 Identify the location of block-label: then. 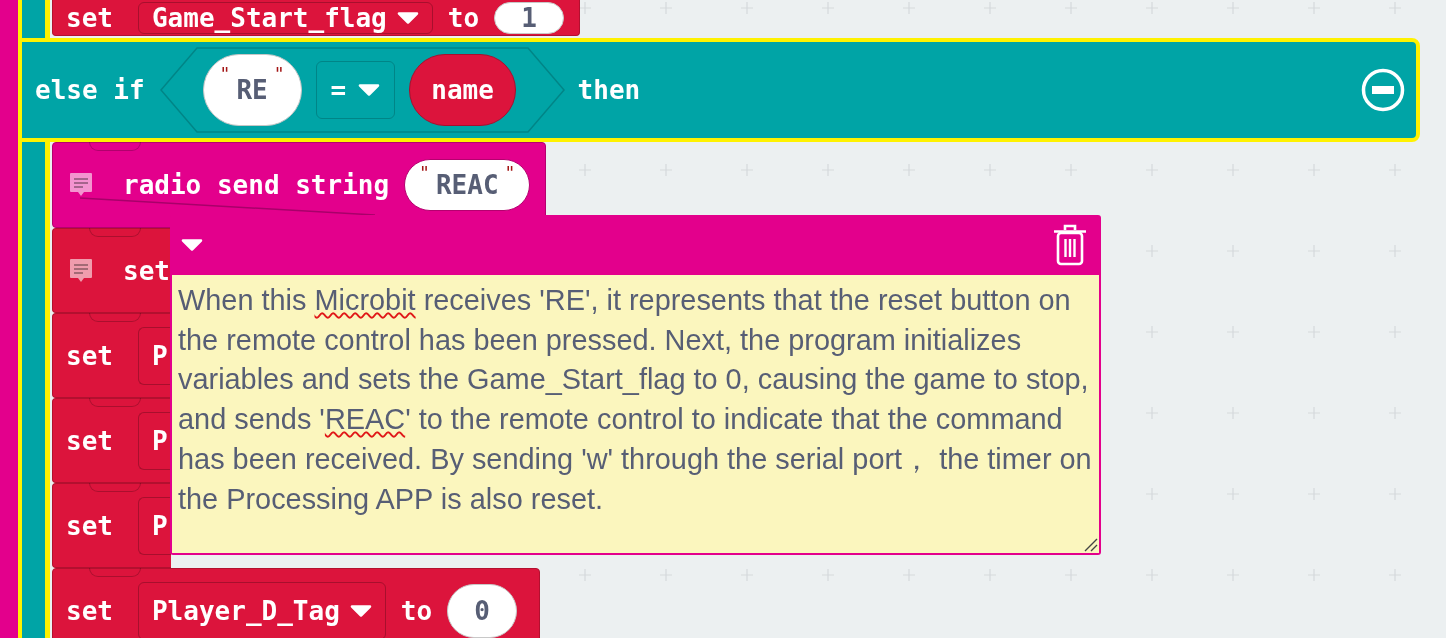
(609, 90).